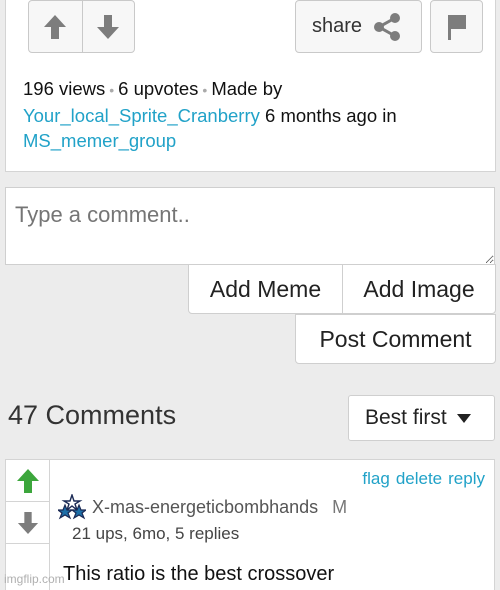  Describe the element at coordinates (250, 226) in the screenshot. I see `comment-input` at that location.